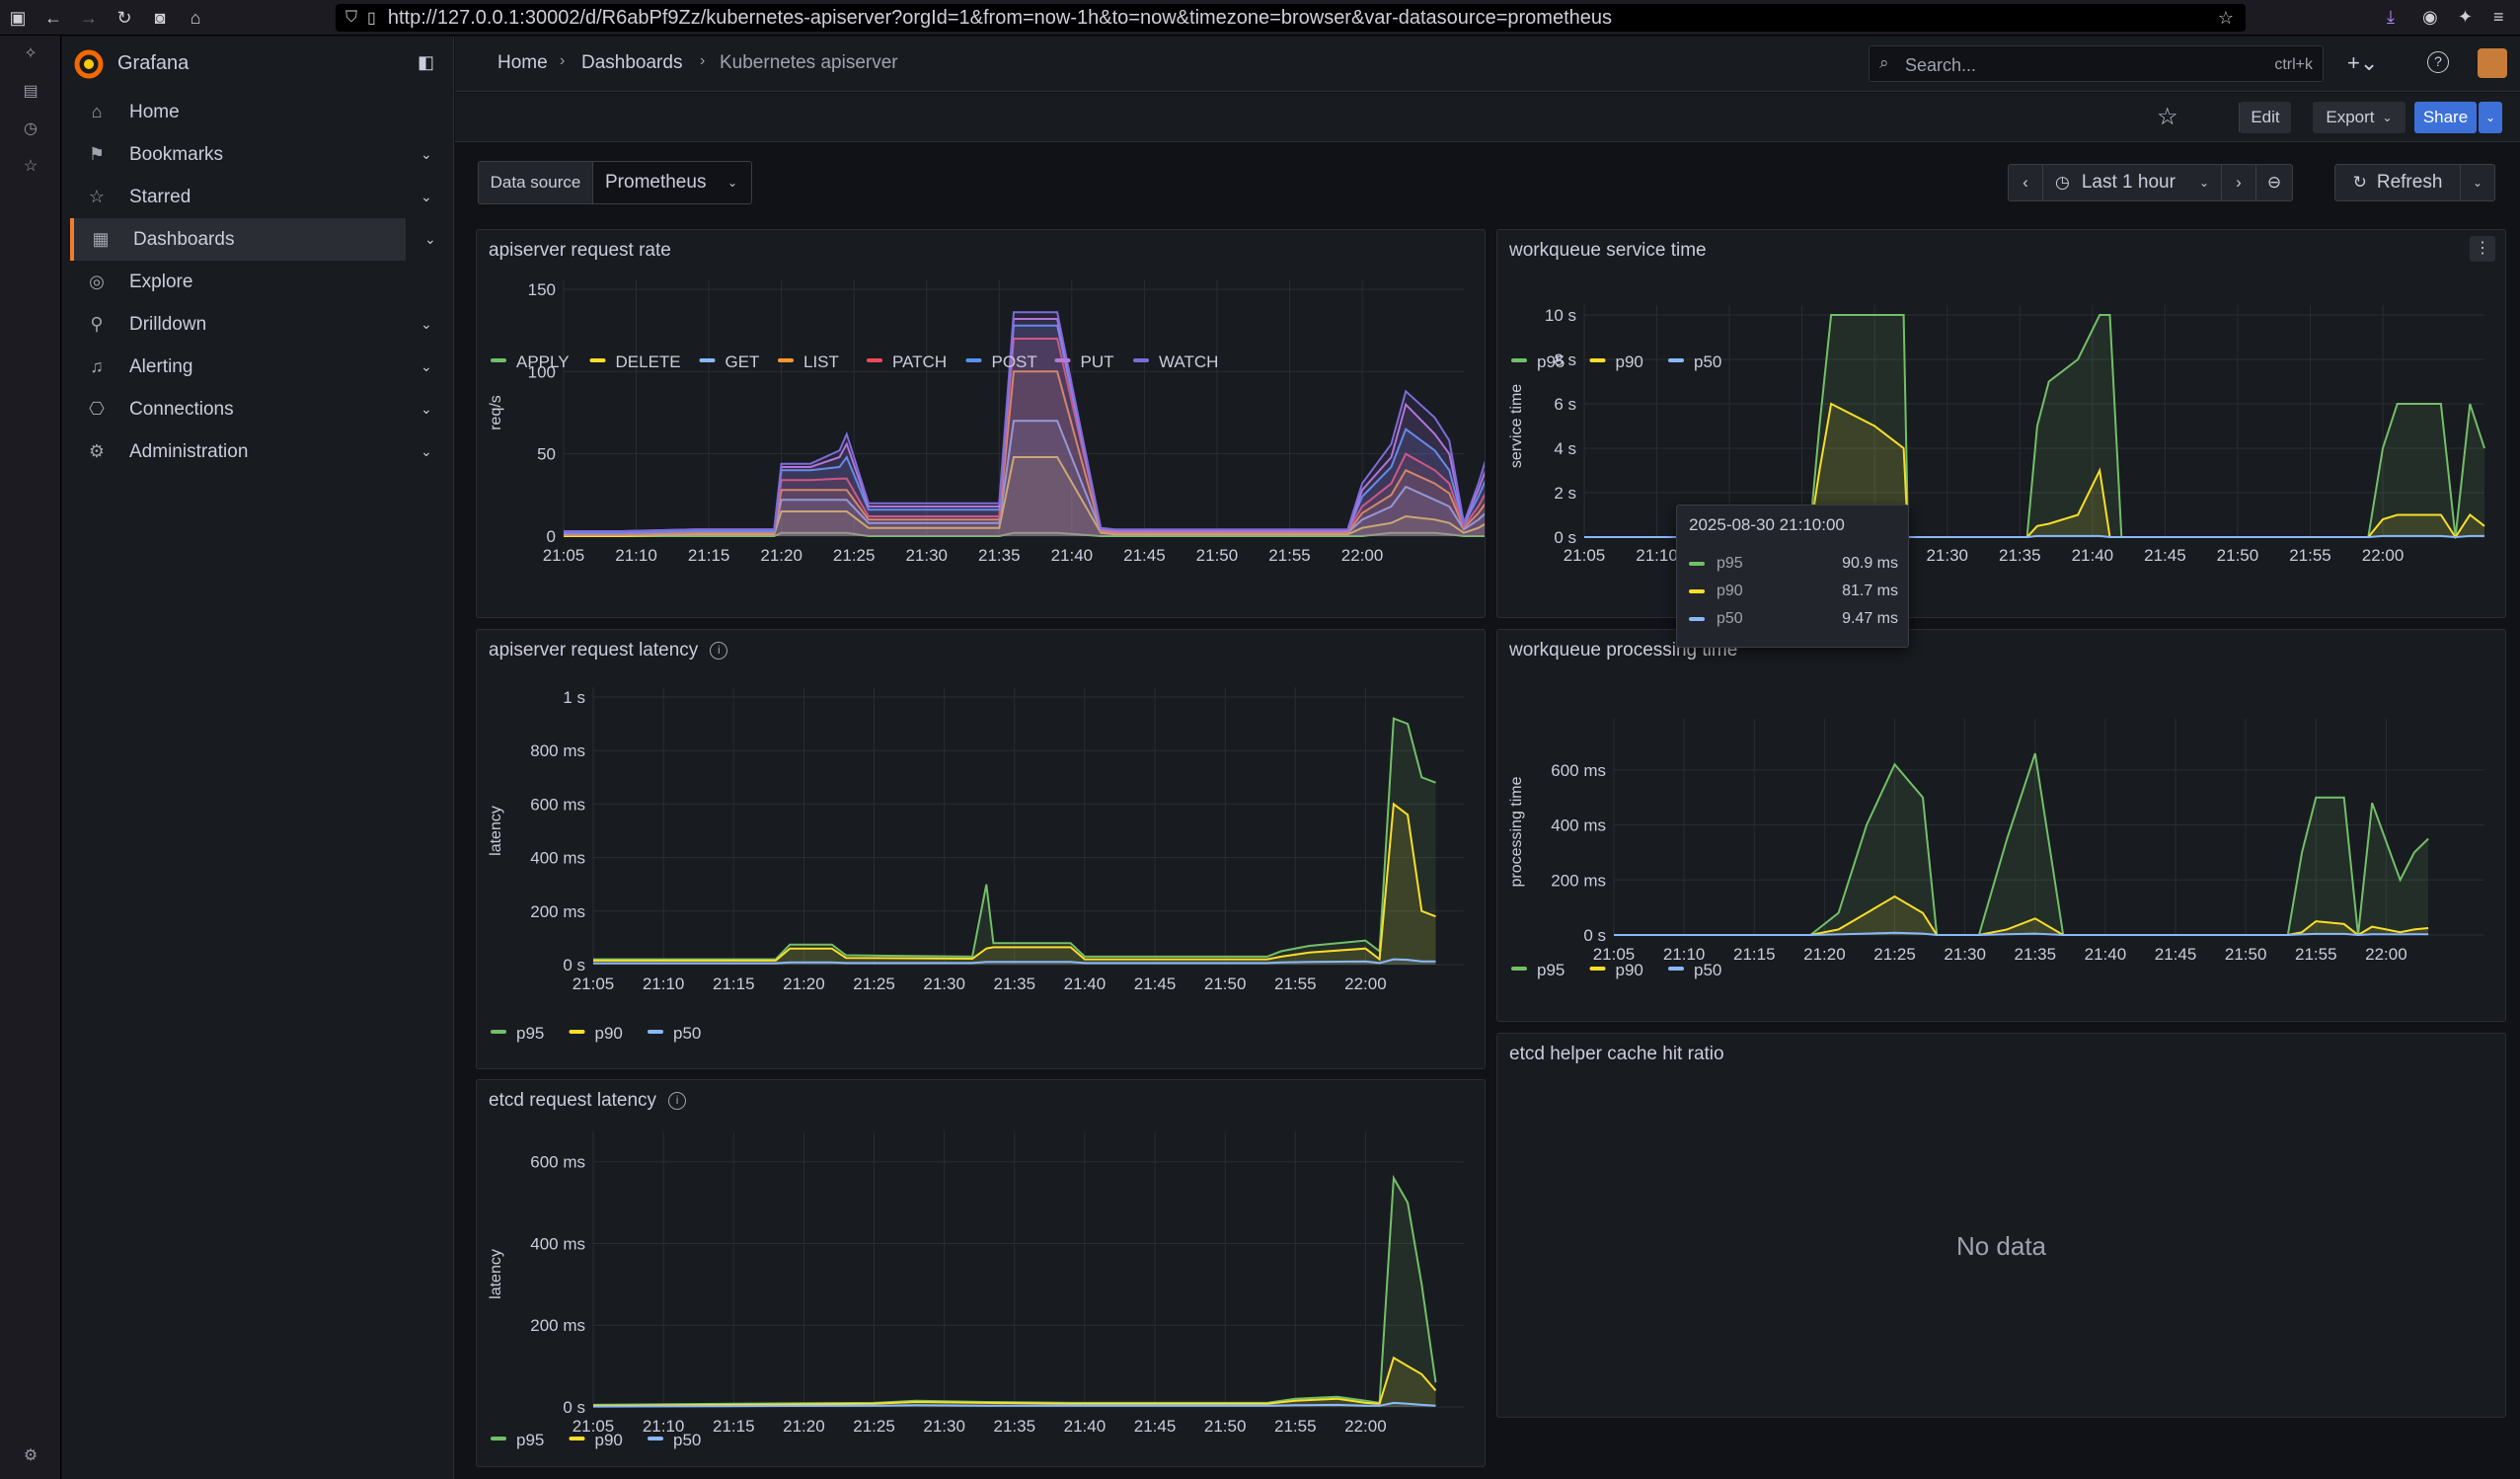  I want to click on share-menu-chevron-icon: ⌄, so click(2490, 118).